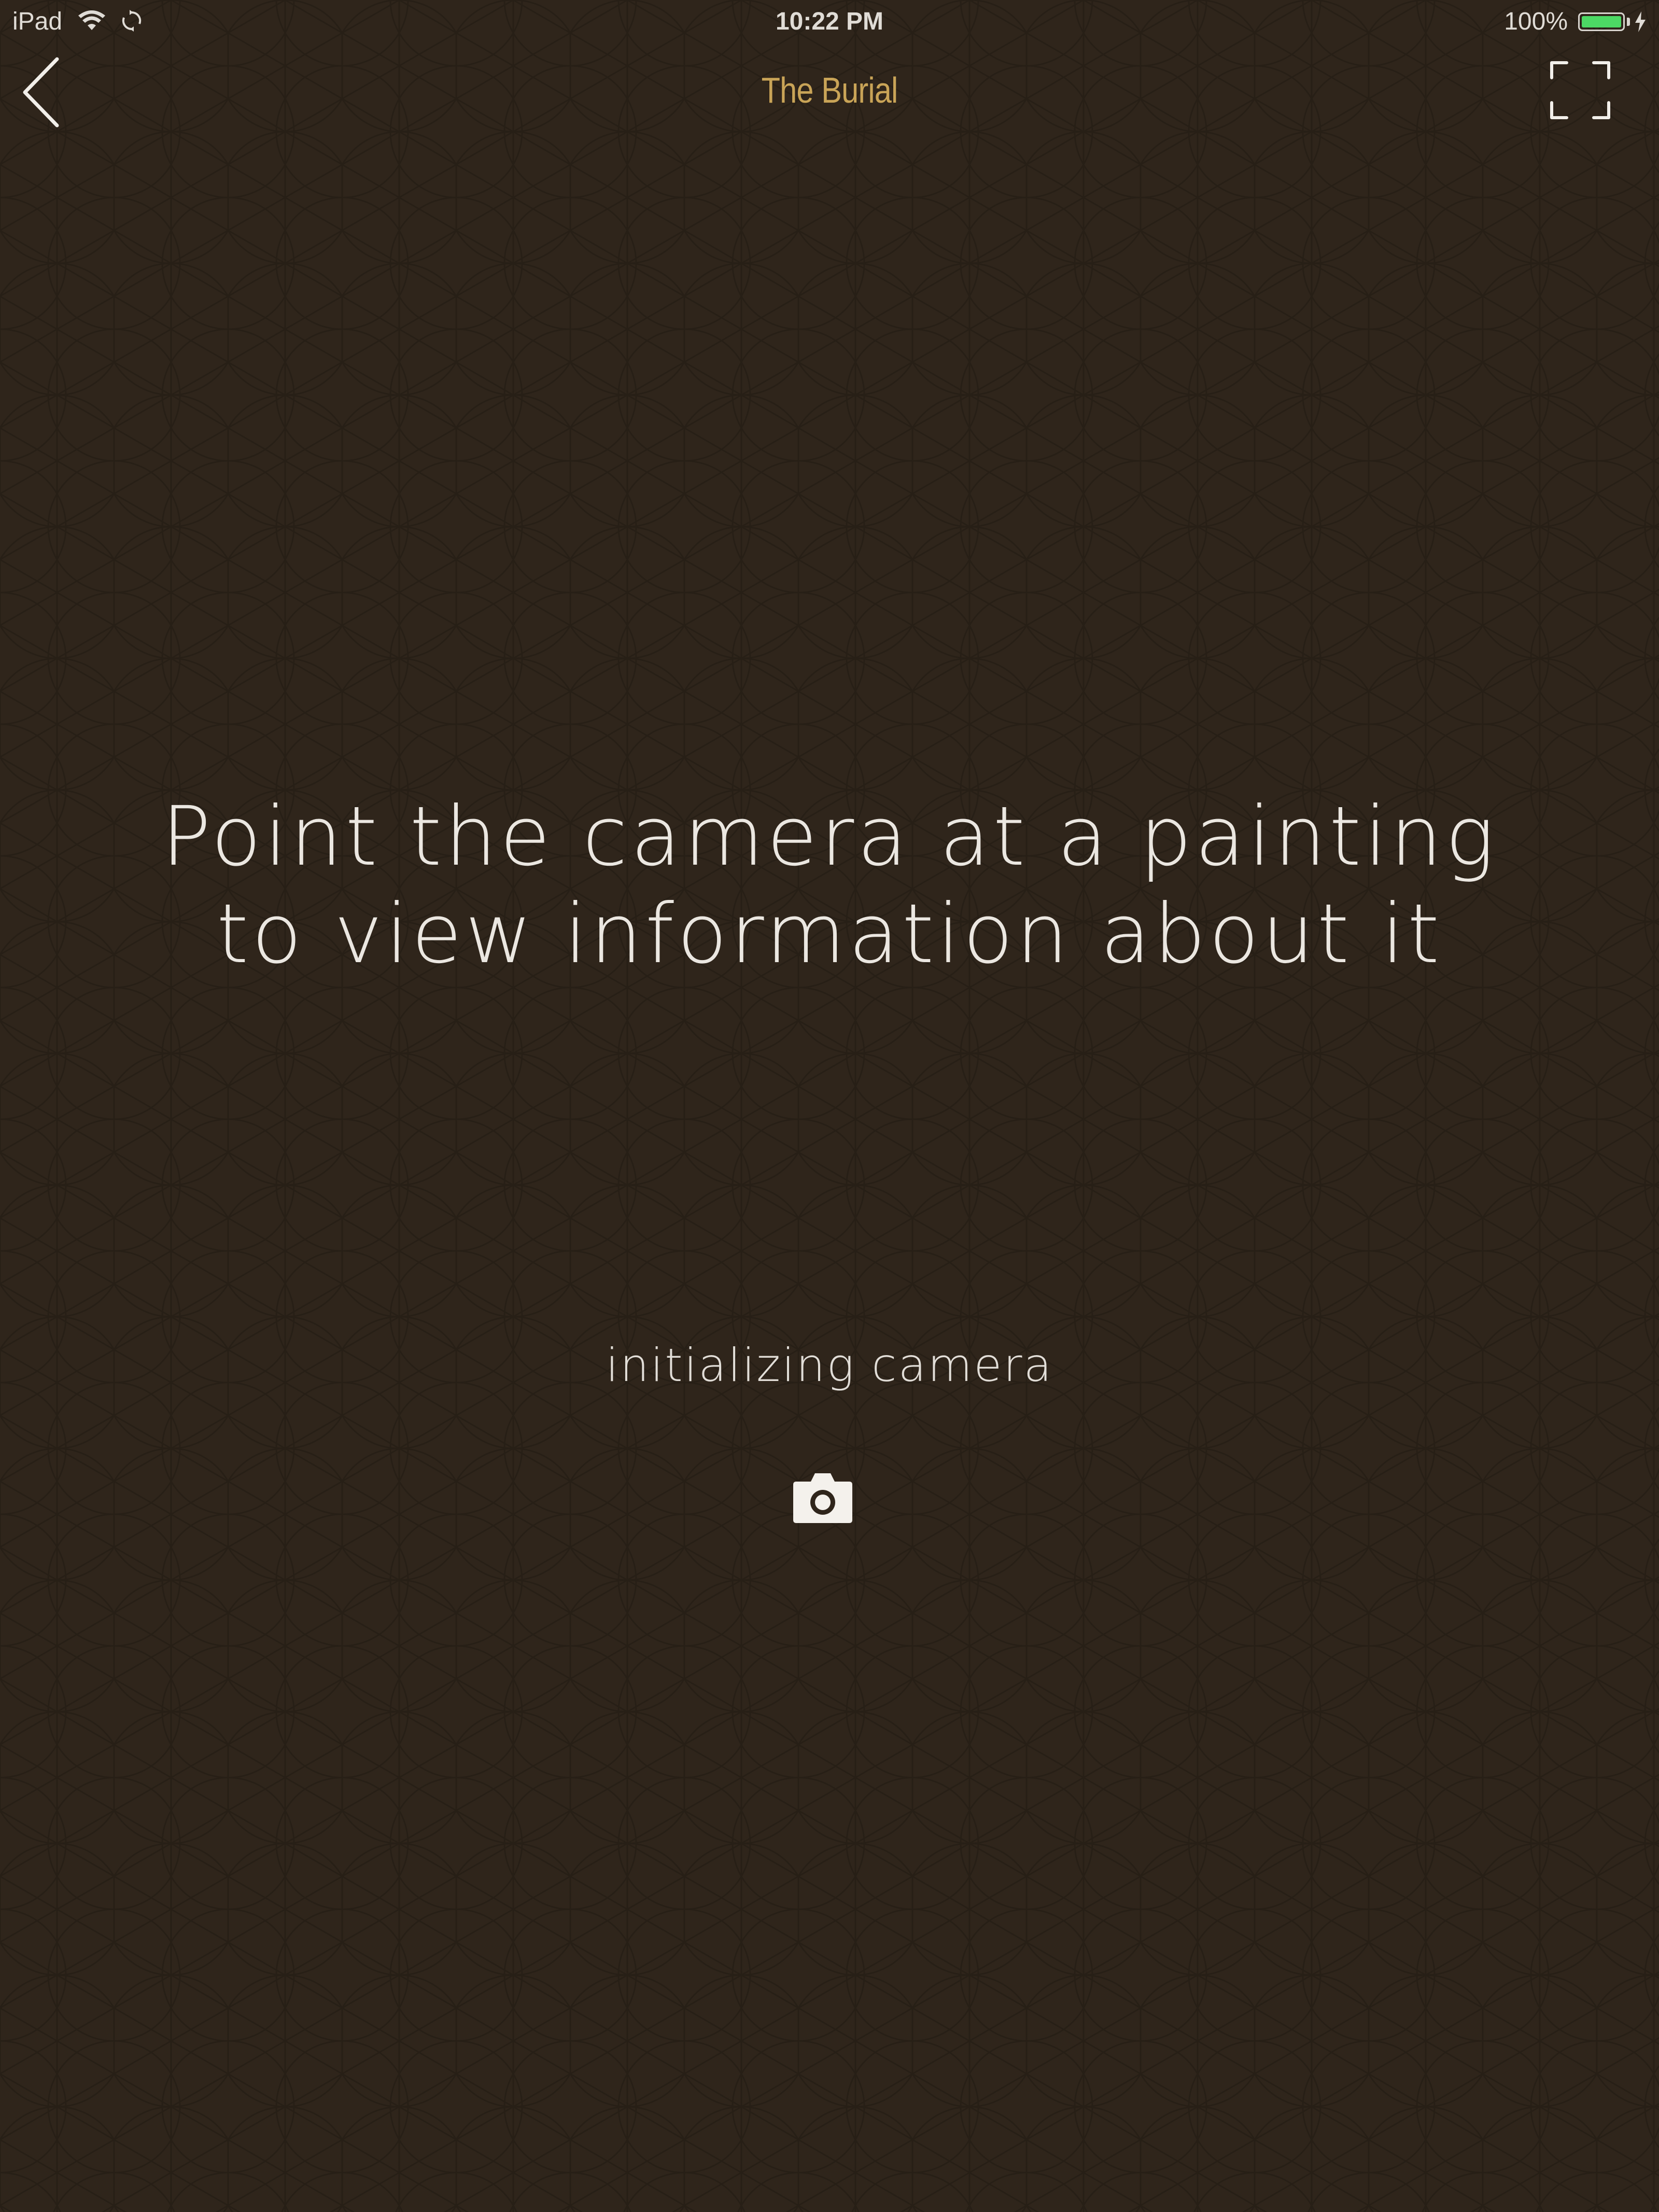 The image size is (1659, 2212). What do you see at coordinates (1536, 21) in the screenshot?
I see `battery-percent: 100%` at bounding box center [1536, 21].